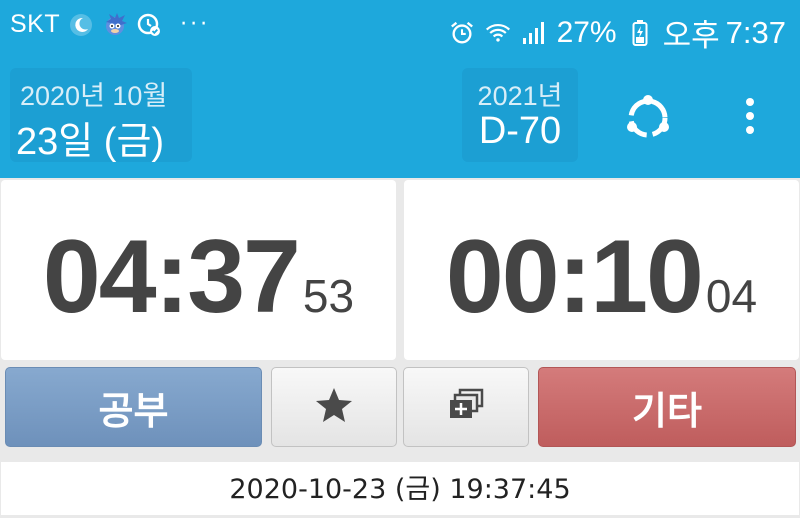  What do you see at coordinates (731, 296) in the screenshot?
I see `other-timer-seconds: 04` at bounding box center [731, 296].